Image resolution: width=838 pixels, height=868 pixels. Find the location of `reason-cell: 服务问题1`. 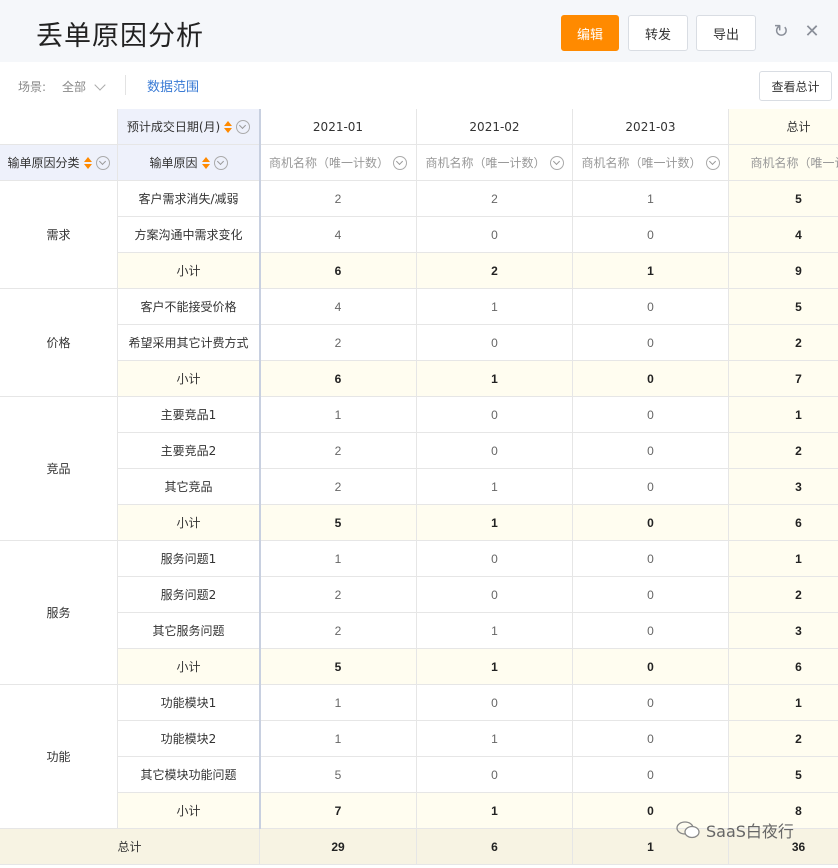

reason-cell: 服务问题1 is located at coordinates (189, 559).